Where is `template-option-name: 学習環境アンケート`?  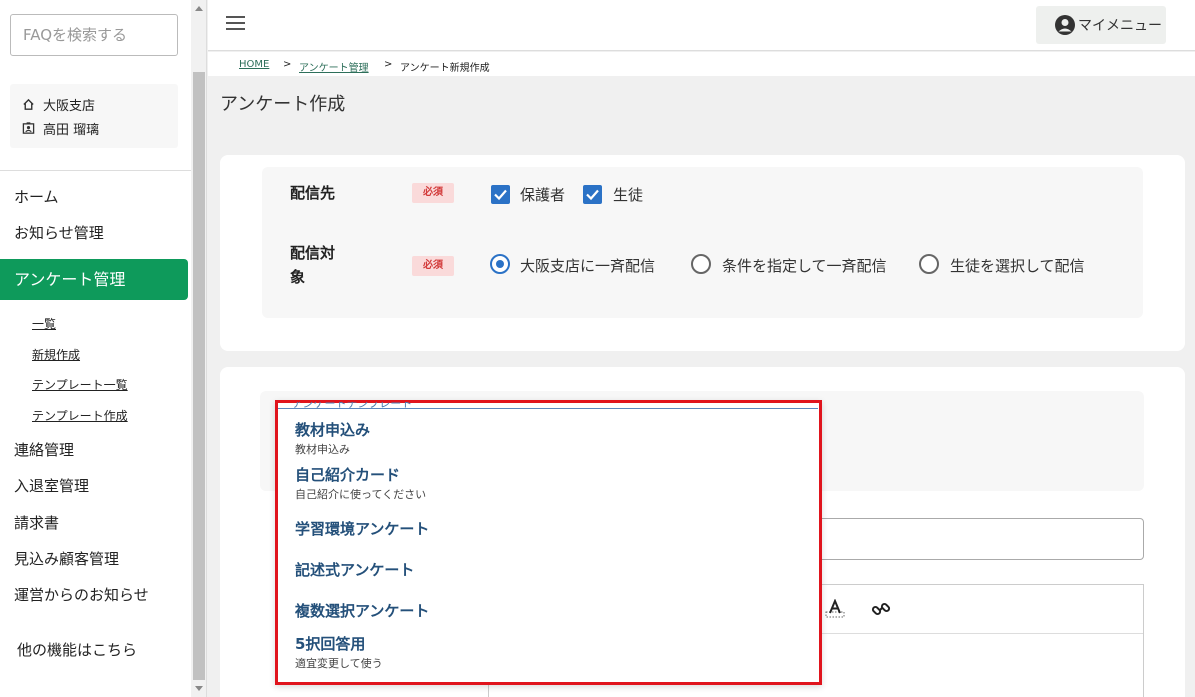 template-option-name: 学習環境アンケート is located at coordinates (362, 529).